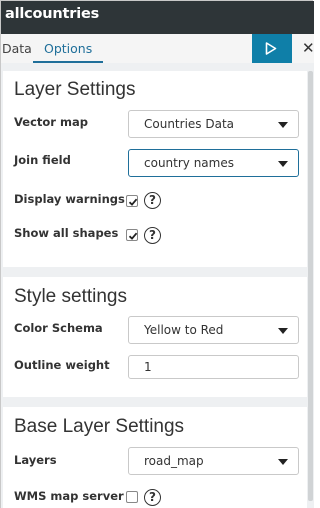 Image resolution: width=320 pixels, height=508 pixels. I want to click on wms-map-server-label: WMS map server, so click(69, 496).